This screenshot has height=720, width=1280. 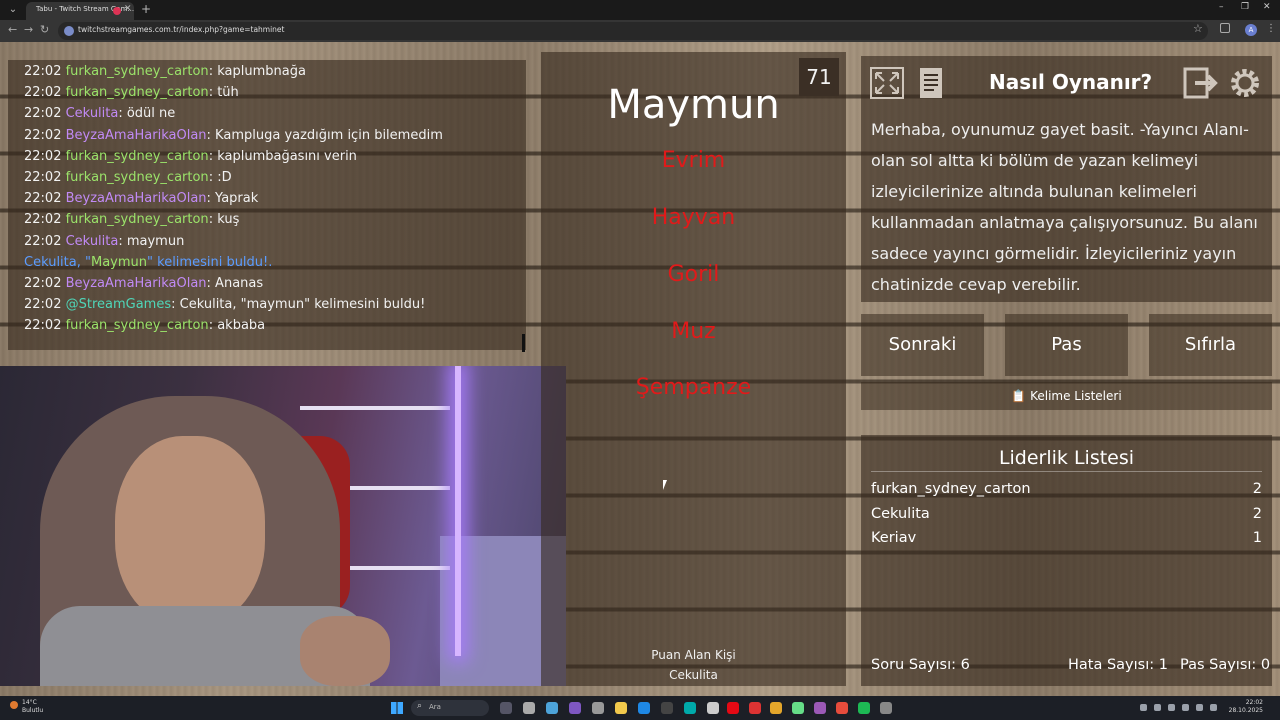 I want to click on chat-message: 22:02 furkan_sydney_carton: kuş, so click(x=131, y=219).